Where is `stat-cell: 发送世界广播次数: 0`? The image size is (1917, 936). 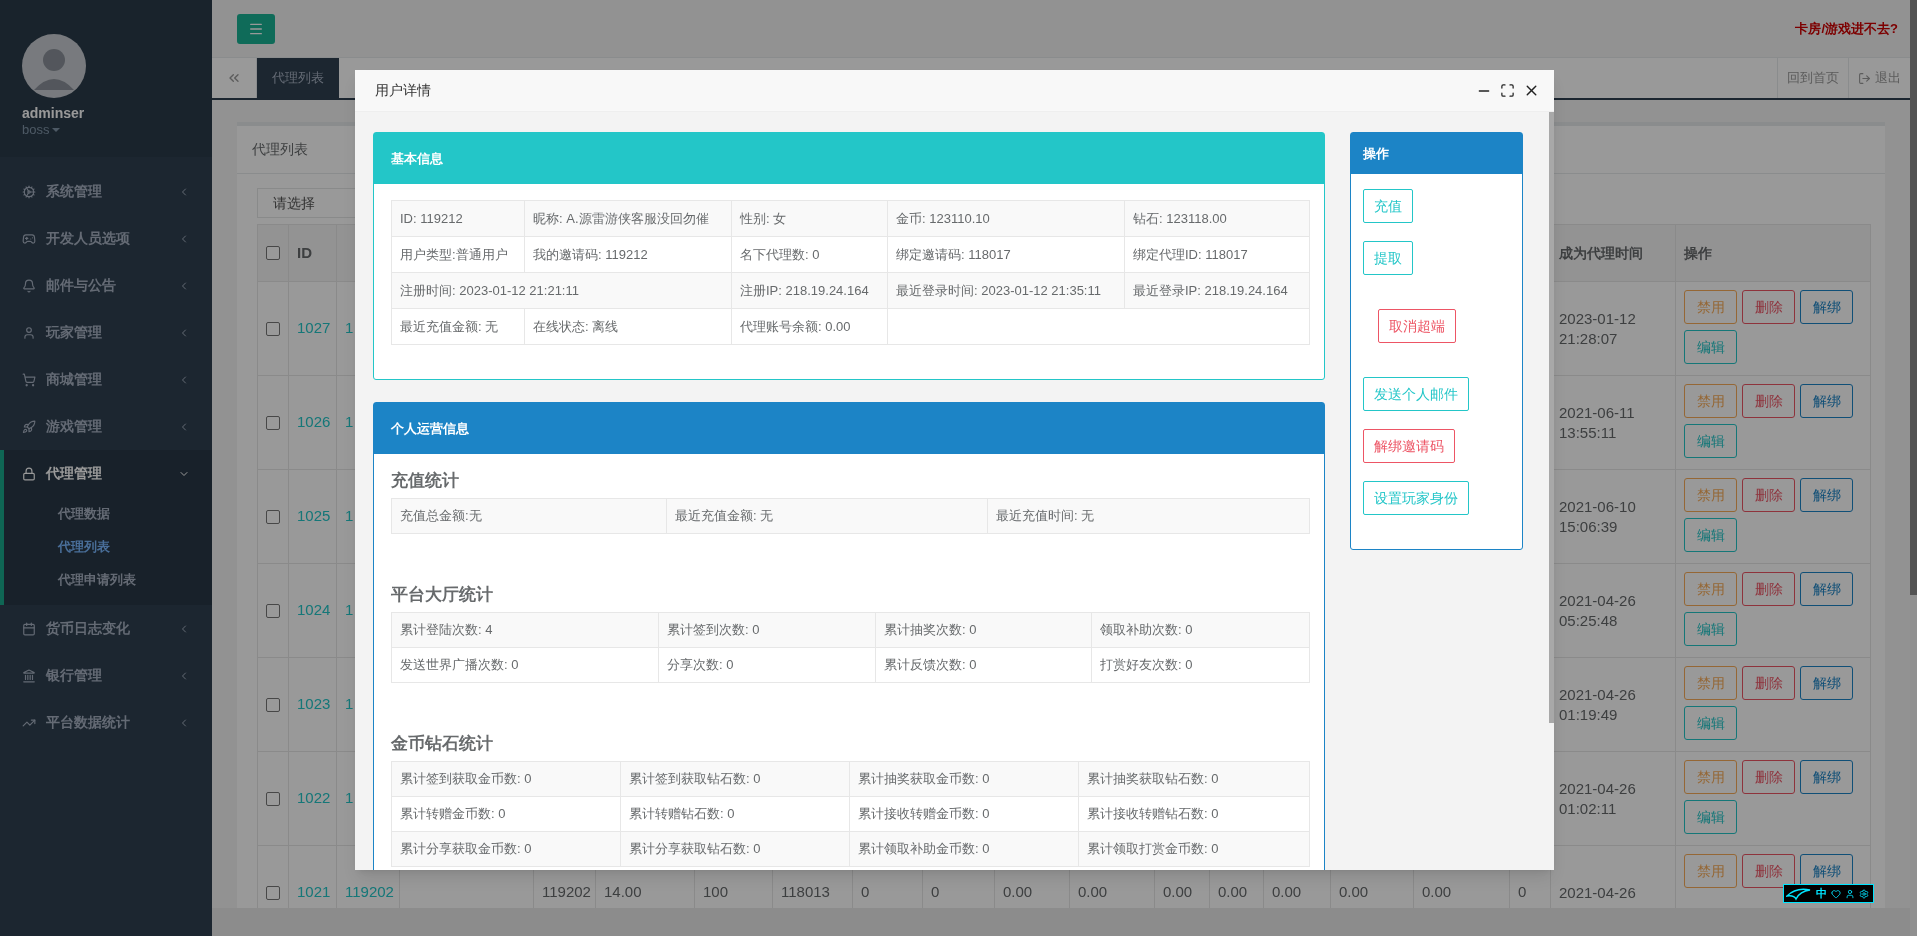
stat-cell: 发送世界广播次数: 0 is located at coordinates (459, 665).